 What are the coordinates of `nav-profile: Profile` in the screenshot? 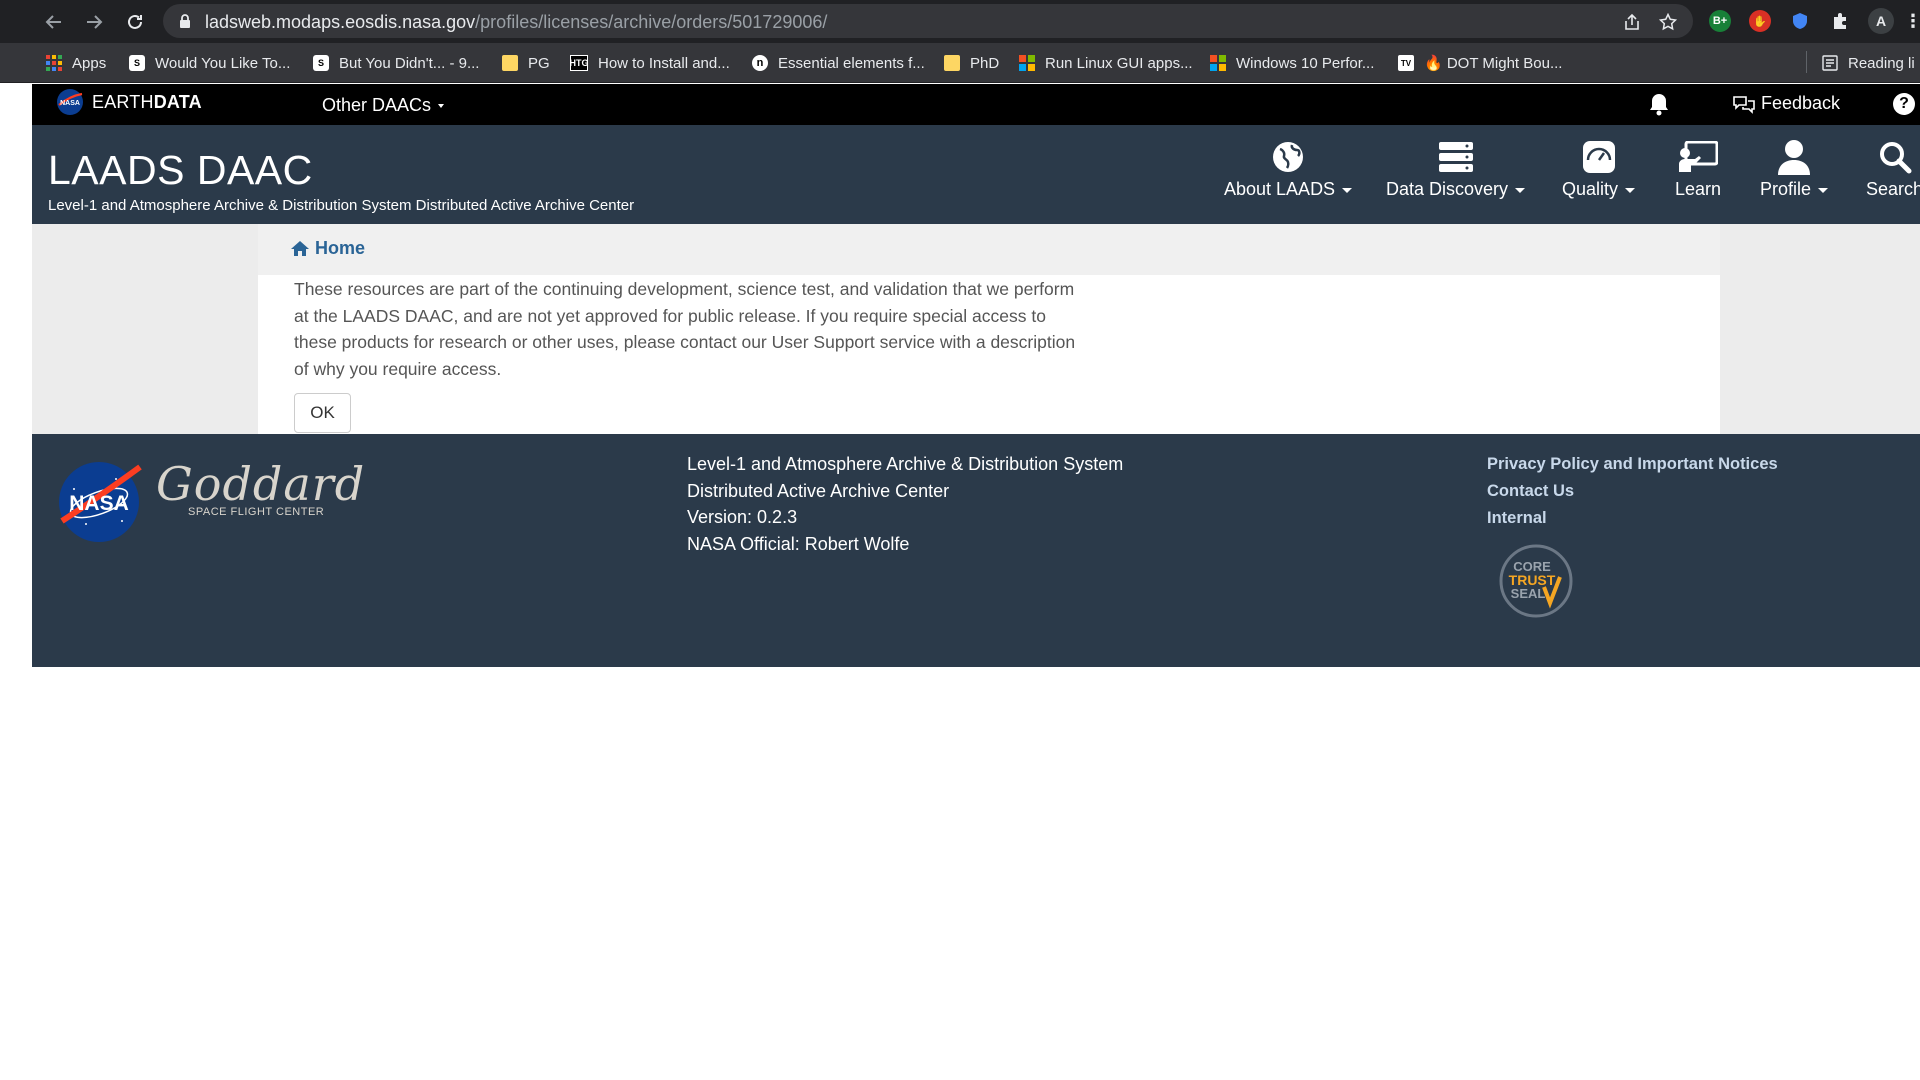 It's located at (1794, 169).